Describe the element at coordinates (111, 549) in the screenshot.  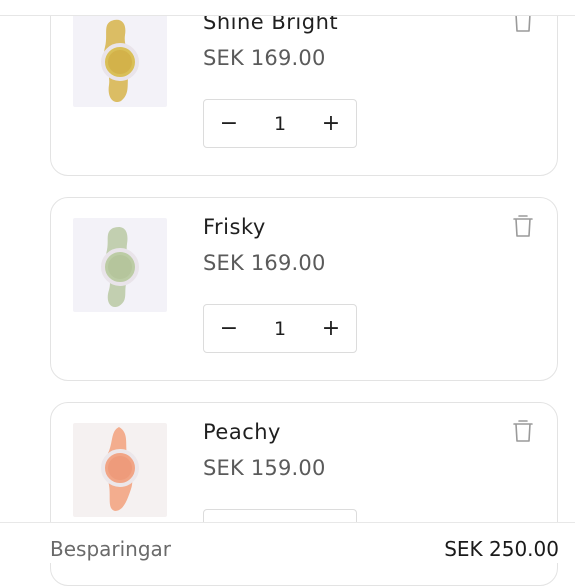
I see `savings-label: Besparingar` at that location.